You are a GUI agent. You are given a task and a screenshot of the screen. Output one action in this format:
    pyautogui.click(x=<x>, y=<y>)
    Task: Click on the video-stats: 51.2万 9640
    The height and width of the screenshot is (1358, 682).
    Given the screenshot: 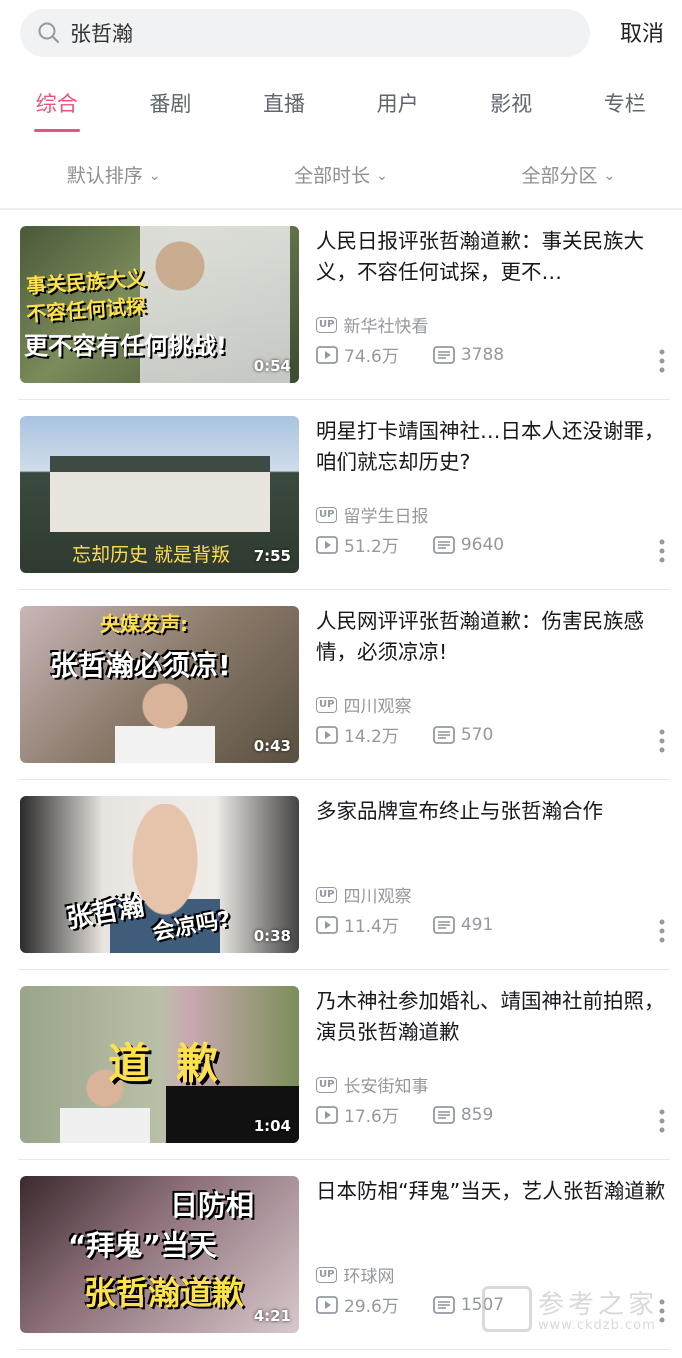 What is the action you would take?
    pyautogui.click(x=427, y=544)
    